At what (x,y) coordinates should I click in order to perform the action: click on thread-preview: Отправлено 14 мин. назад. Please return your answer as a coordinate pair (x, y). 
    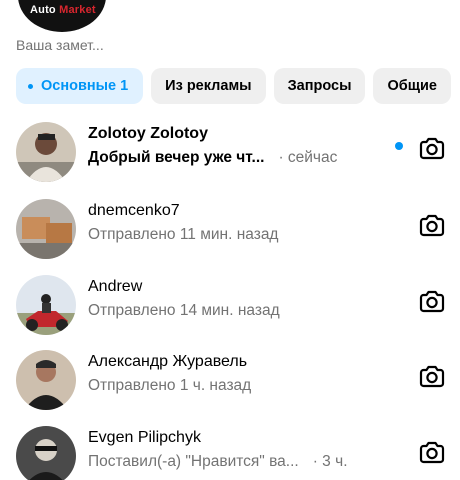
    Looking at the image, I should click on (184, 310).